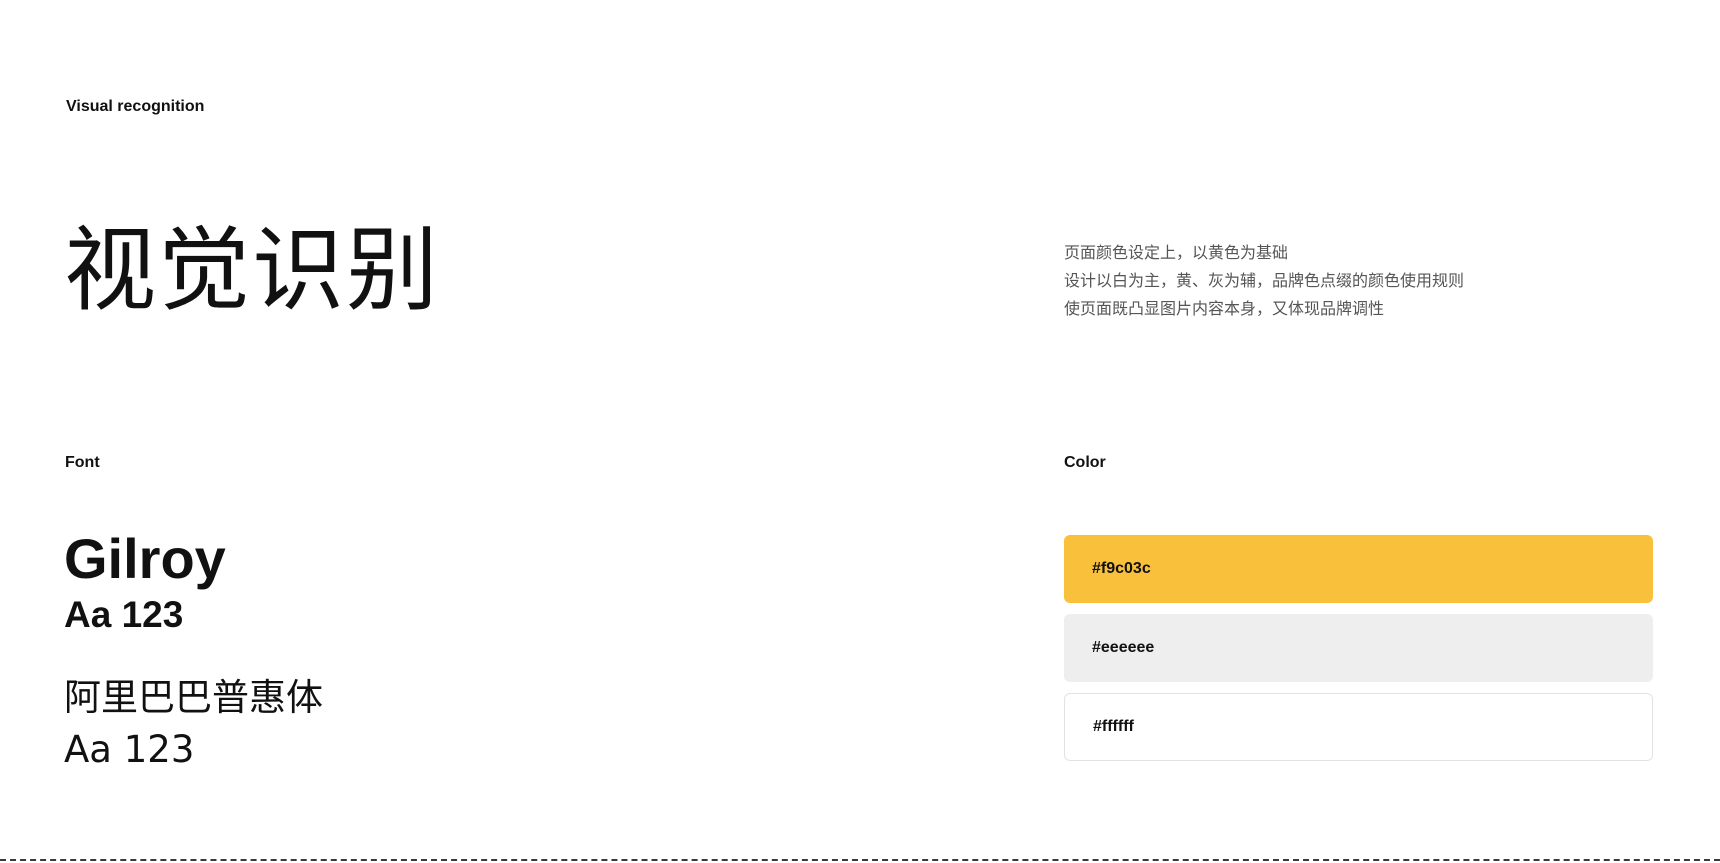 The width and height of the screenshot is (1720, 863). Describe the element at coordinates (1358, 727) in the screenshot. I see `color-swatch-white: #ffffff` at that location.